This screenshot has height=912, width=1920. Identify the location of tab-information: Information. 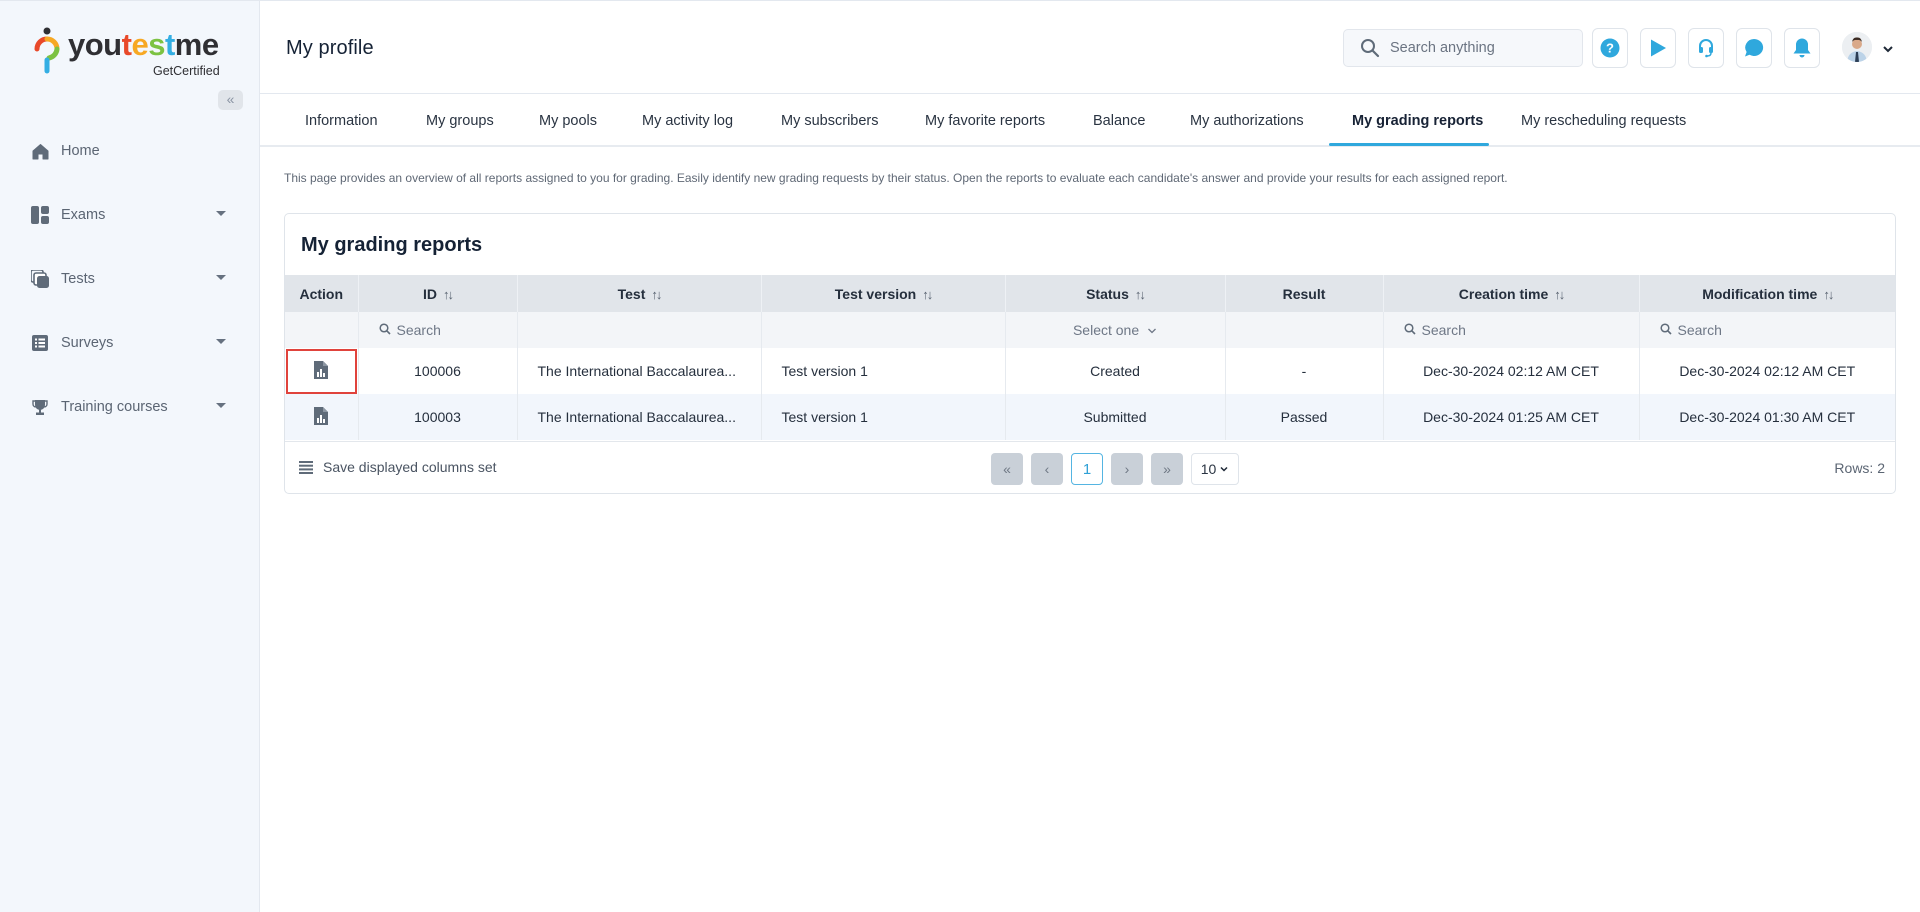
(341, 121).